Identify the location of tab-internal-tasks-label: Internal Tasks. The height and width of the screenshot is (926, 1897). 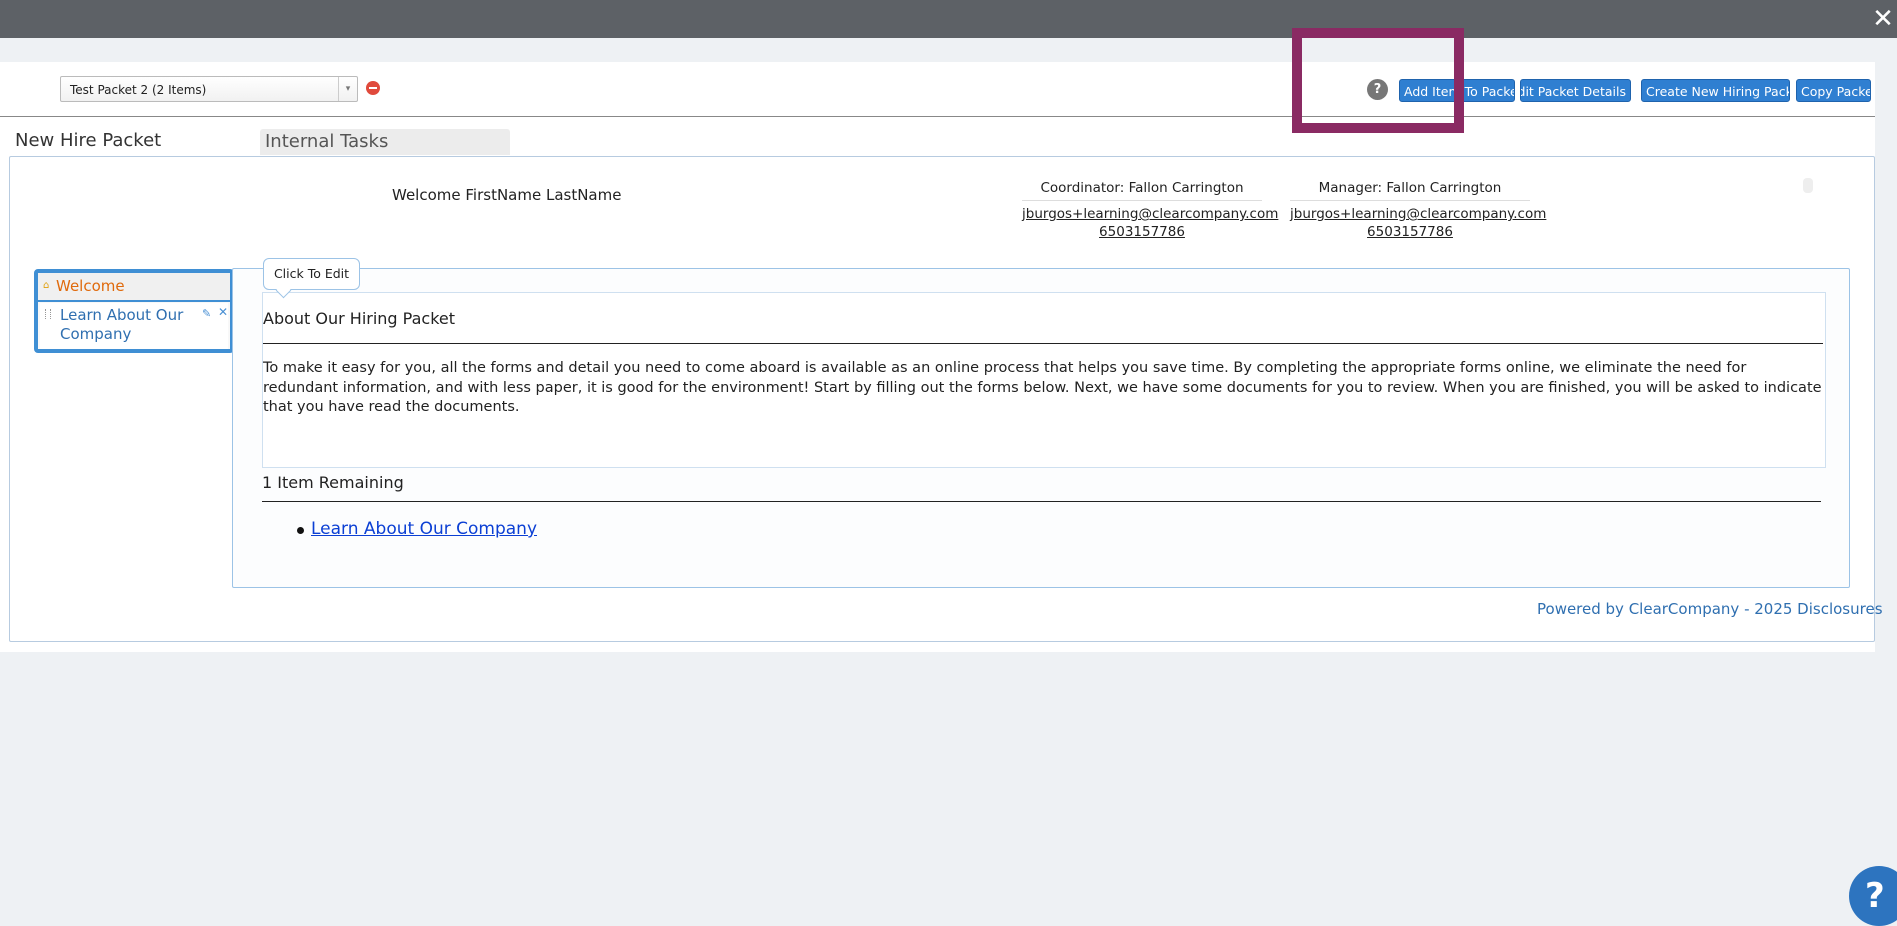
(327, 141).